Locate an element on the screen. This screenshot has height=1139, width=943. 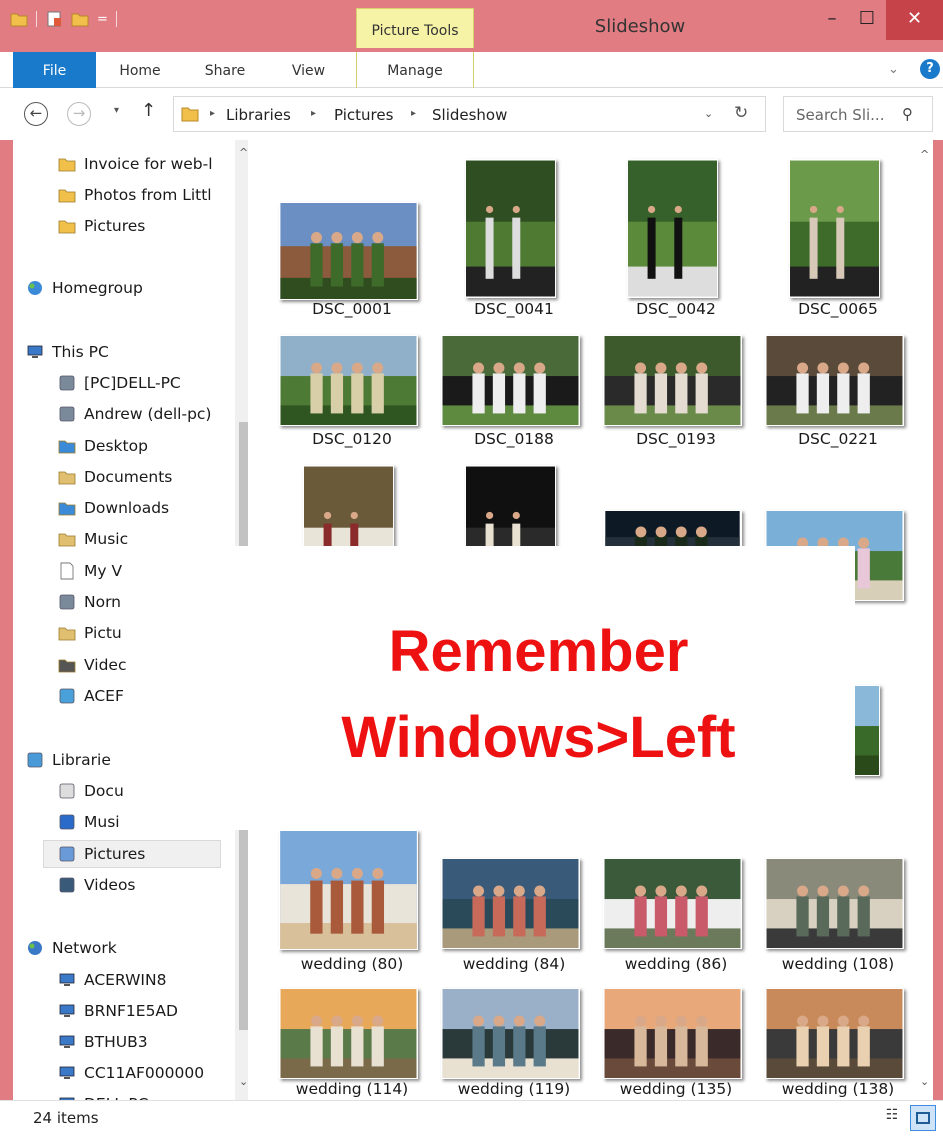
nav-item: Videos is located at coordinates (97, 885).